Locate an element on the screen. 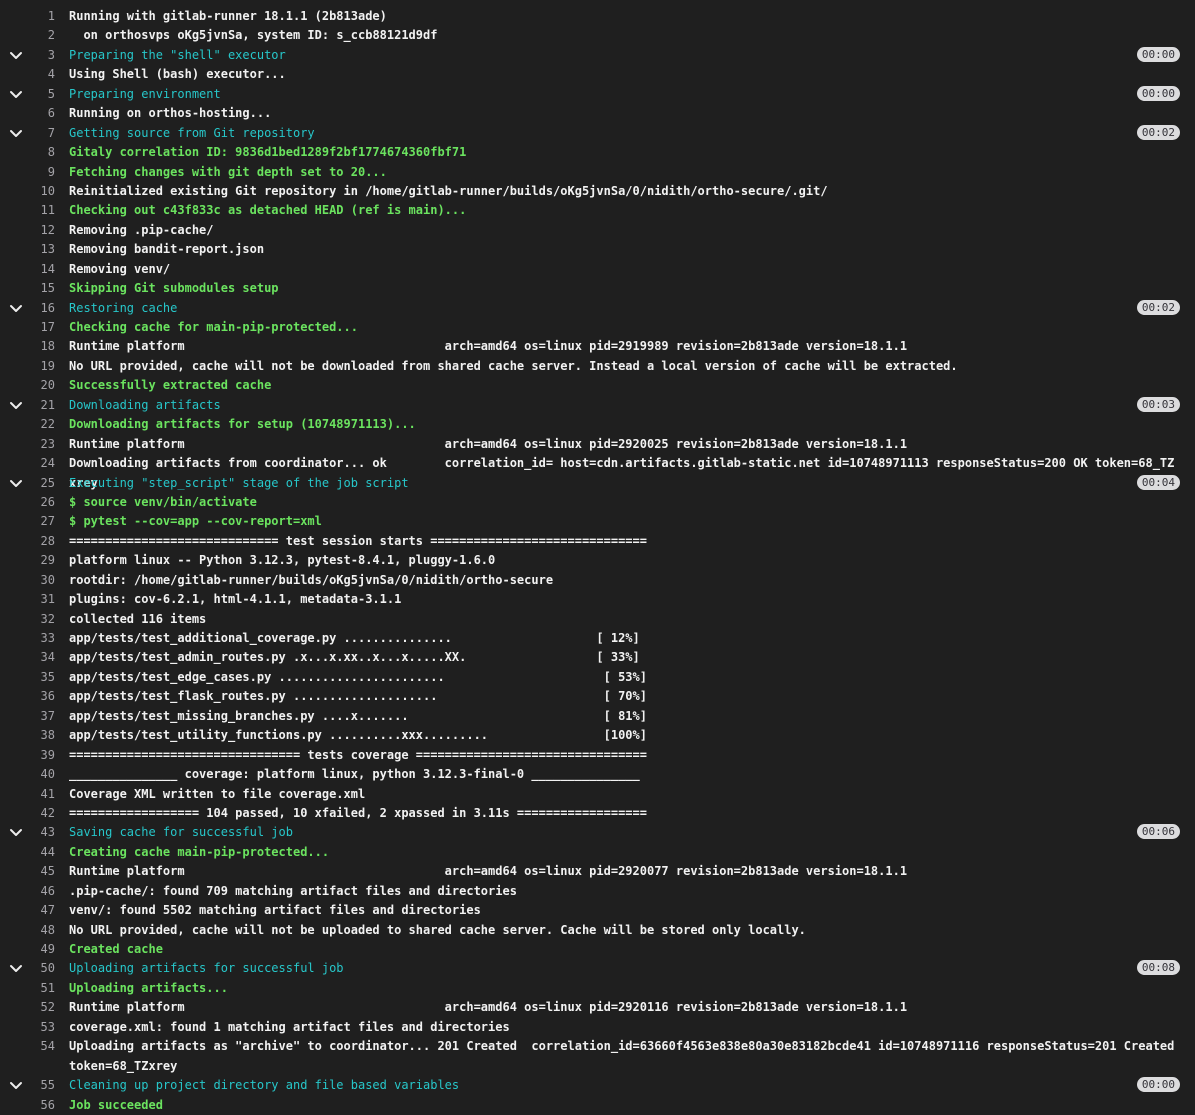 This screenshot has width=1195, height=1115. line-number: 31 is located at coordinates (27, 599).